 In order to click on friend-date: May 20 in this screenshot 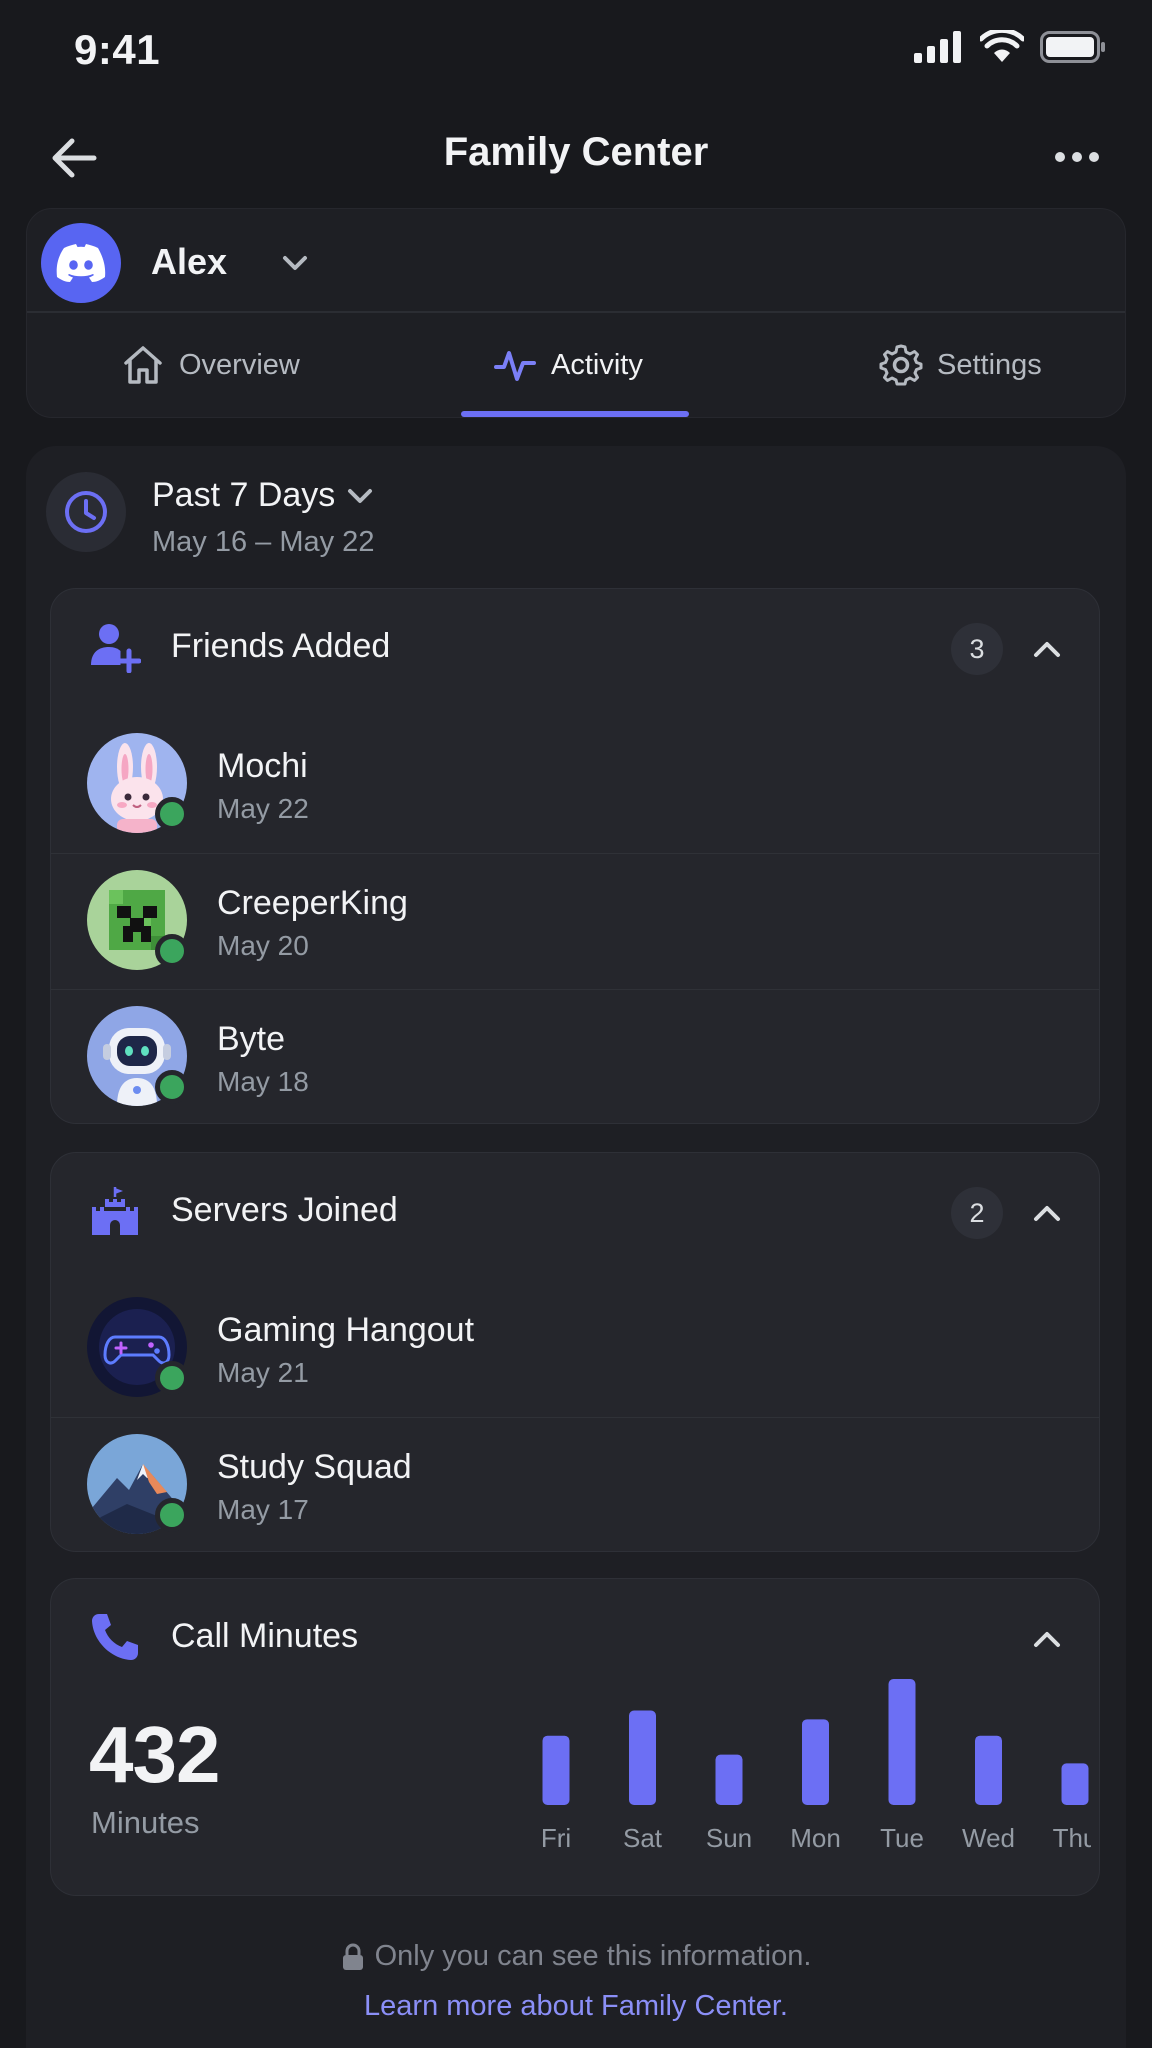, I will do `click(263, 945)`.